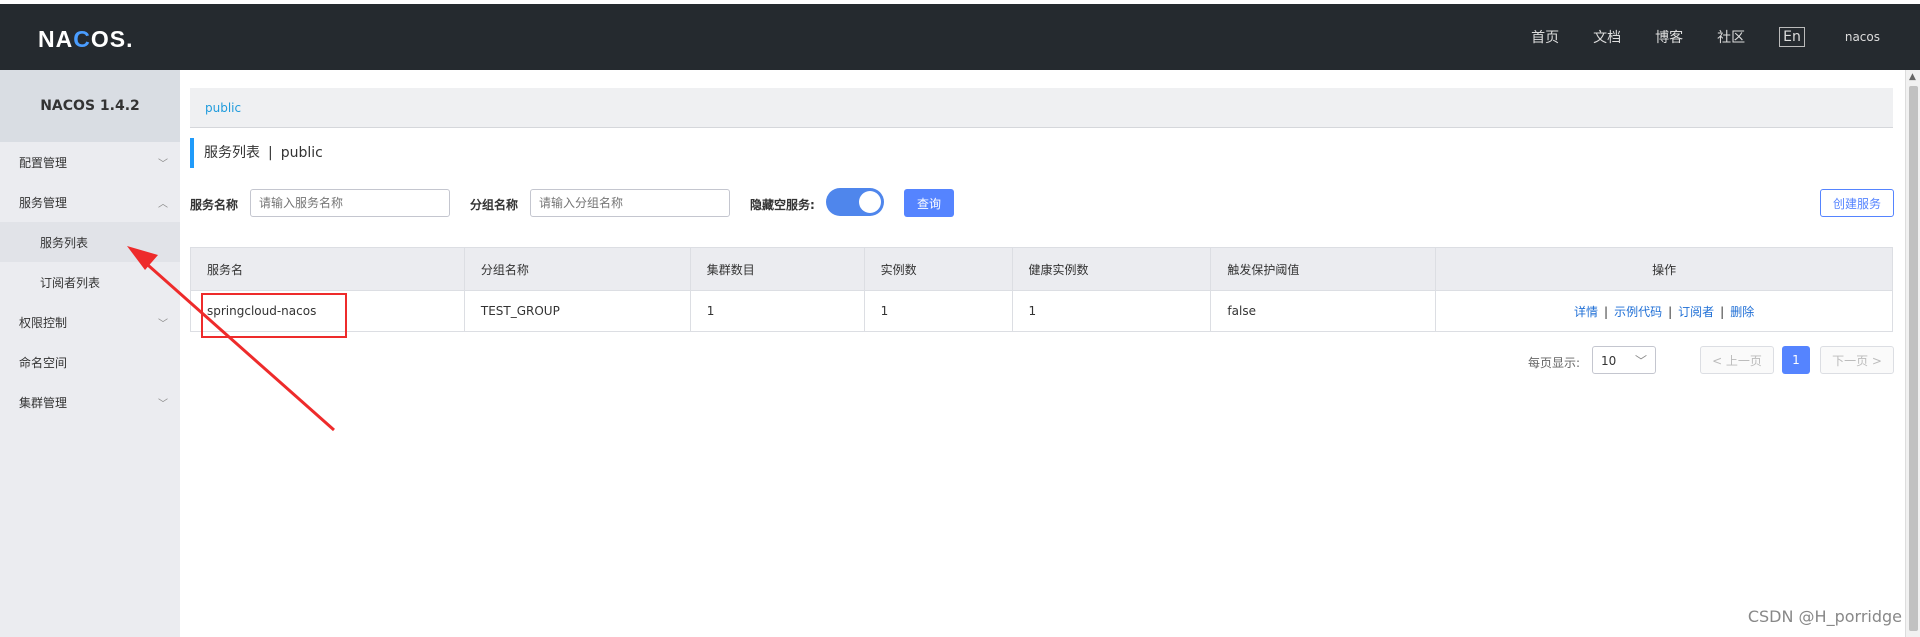  What do you see at coordinates (223, 108) in the screenshot?
I see `namespace-public-link: public` at bounding box center [223, 108].